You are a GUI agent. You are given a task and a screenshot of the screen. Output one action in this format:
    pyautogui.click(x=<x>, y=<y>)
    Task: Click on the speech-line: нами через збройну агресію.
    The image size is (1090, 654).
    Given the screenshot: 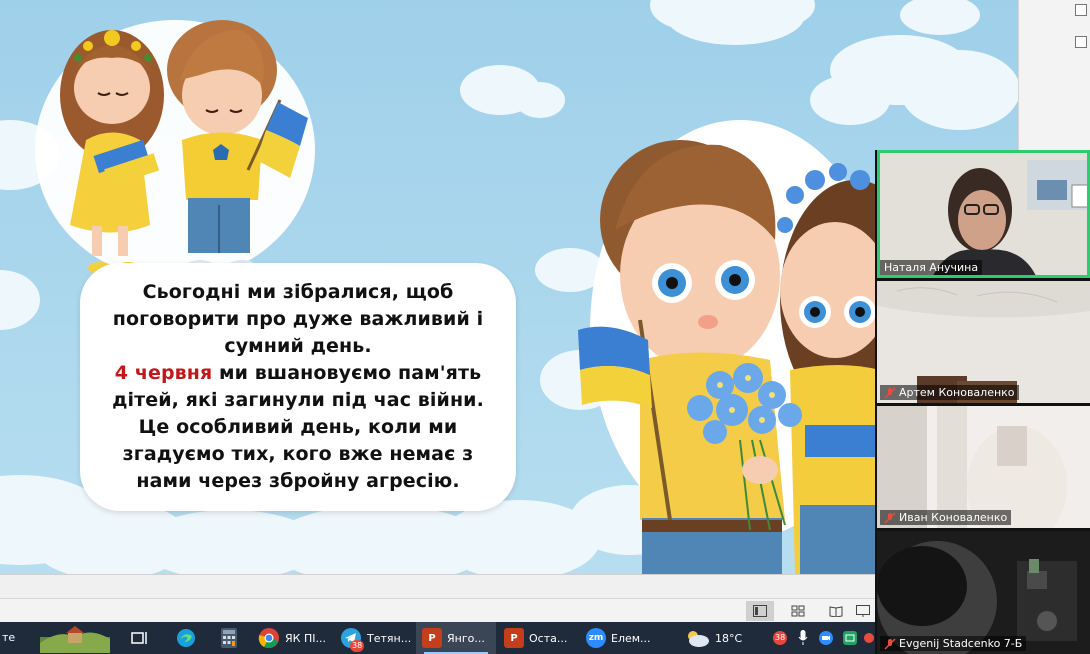 What is the action you would take?
    pyautogui.click(x=298, y=481)
    